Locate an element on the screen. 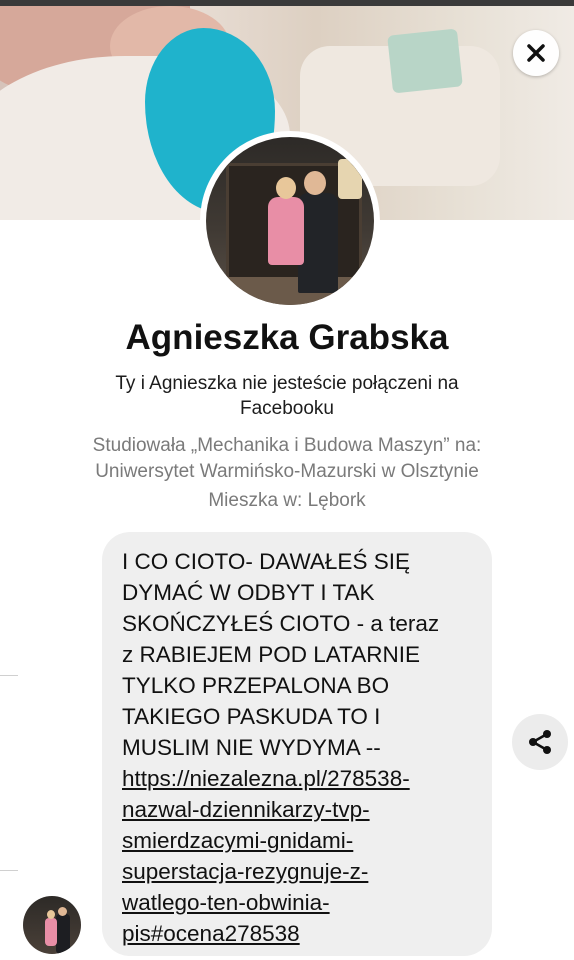  share-icon is located at coordinates (540, 742).